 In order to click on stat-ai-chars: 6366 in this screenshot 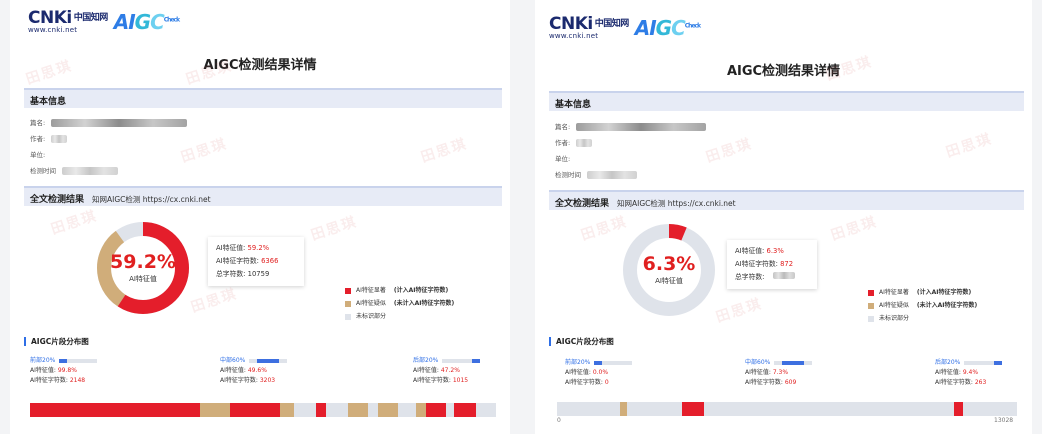, I will do `click(270, 261)`.